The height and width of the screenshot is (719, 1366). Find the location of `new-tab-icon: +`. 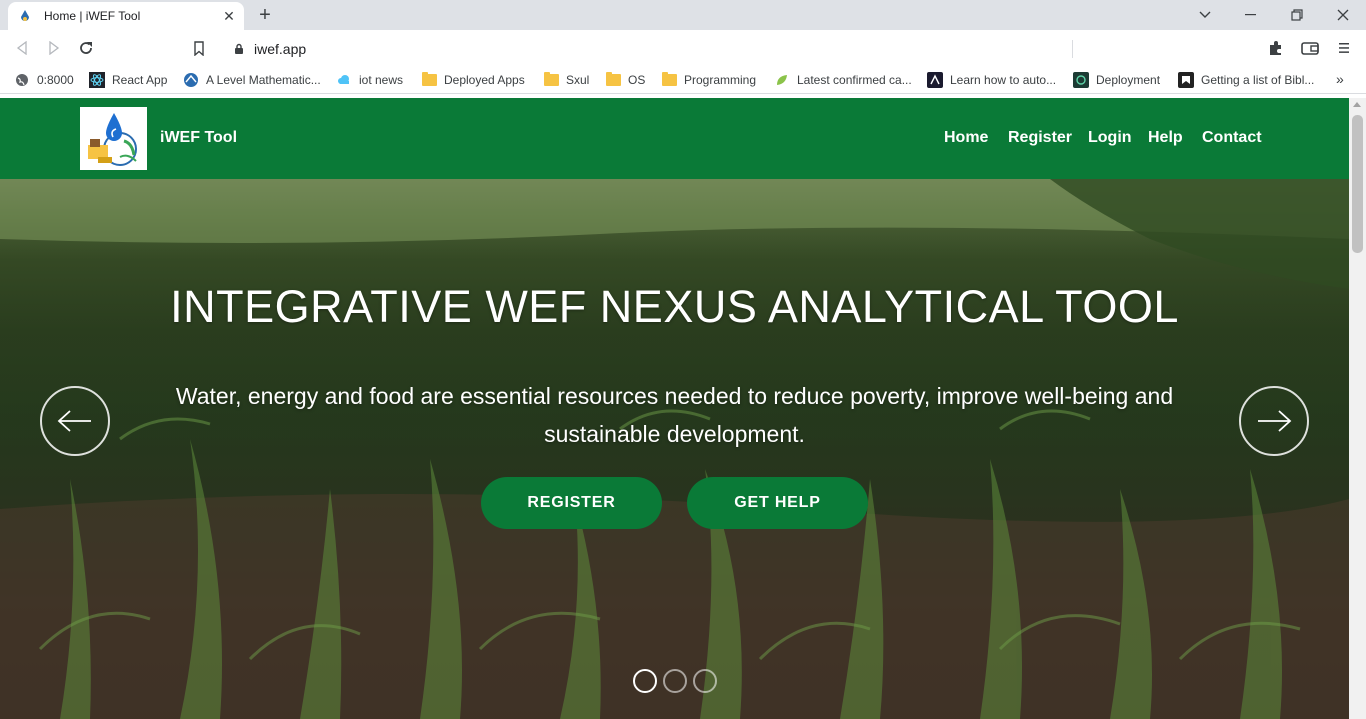

new-tab-icon: + is located at coordinates (265, 15).